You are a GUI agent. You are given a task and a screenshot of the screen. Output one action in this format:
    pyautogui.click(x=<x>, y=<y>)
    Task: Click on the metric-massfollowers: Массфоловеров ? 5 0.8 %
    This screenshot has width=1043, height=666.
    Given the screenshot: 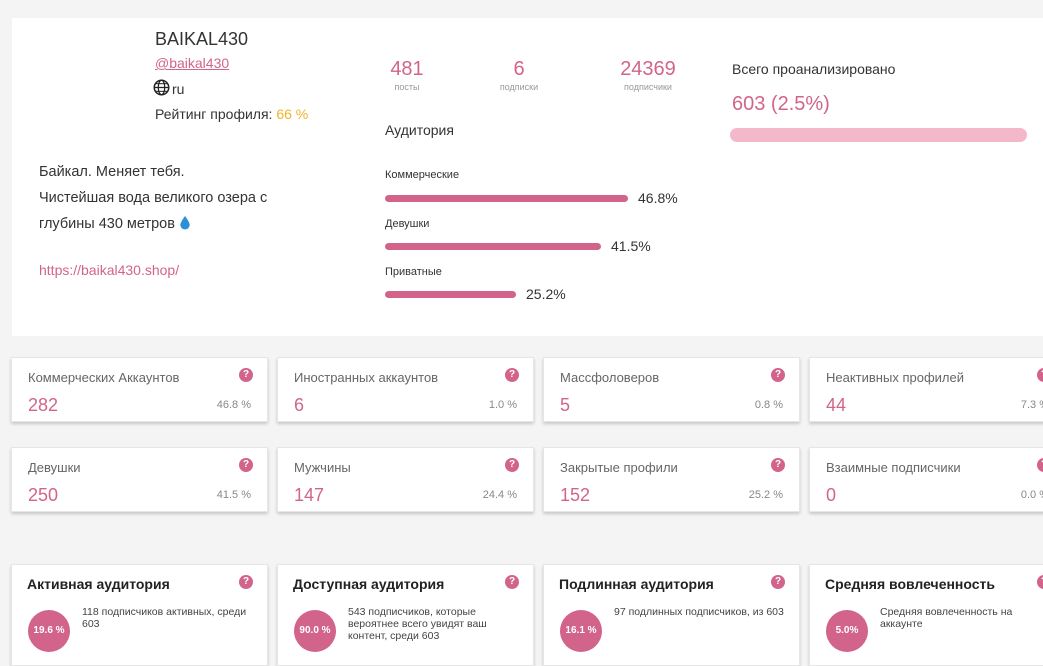 What is the action you would take?
    pyautogui.click(x=671, y=389)
    